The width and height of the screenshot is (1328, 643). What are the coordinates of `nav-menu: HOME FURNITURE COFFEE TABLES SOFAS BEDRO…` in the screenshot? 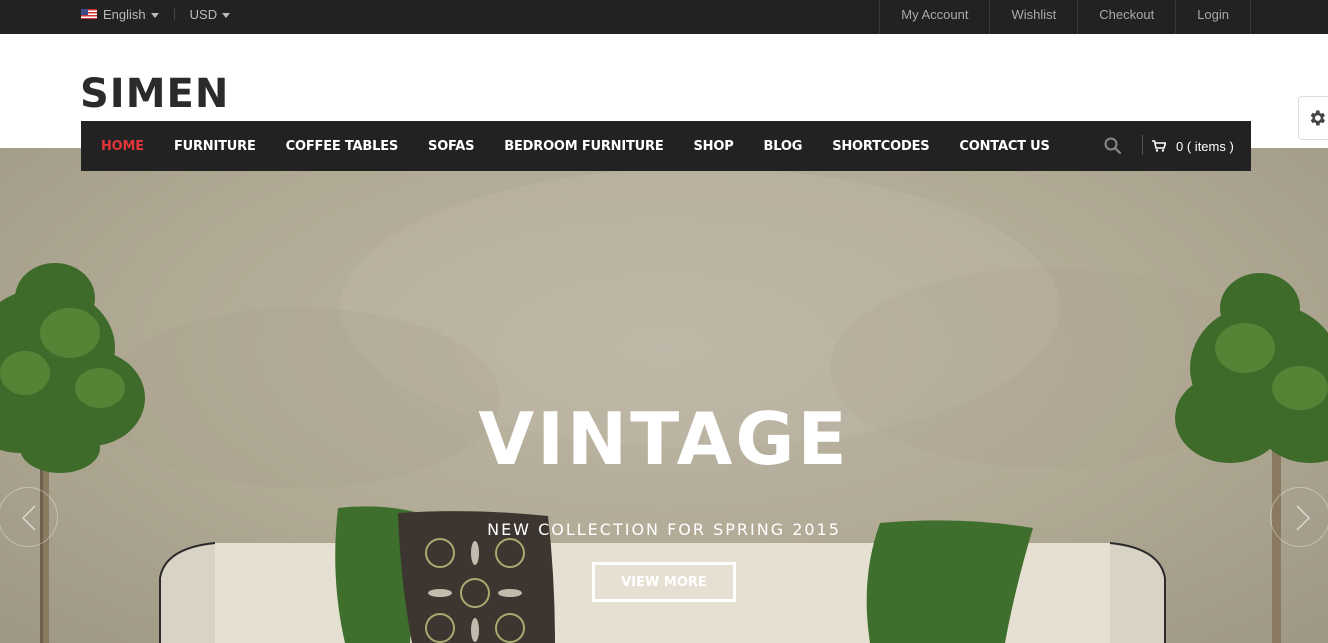 It's located at (573, 146).